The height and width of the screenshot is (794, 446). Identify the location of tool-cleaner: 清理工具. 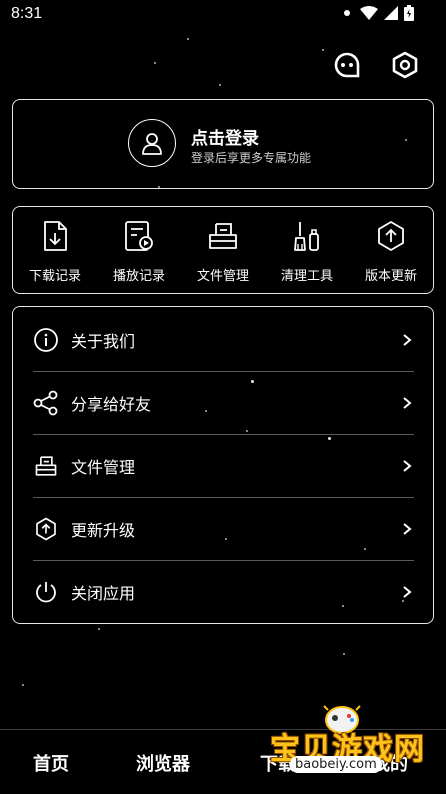
(307, 250).